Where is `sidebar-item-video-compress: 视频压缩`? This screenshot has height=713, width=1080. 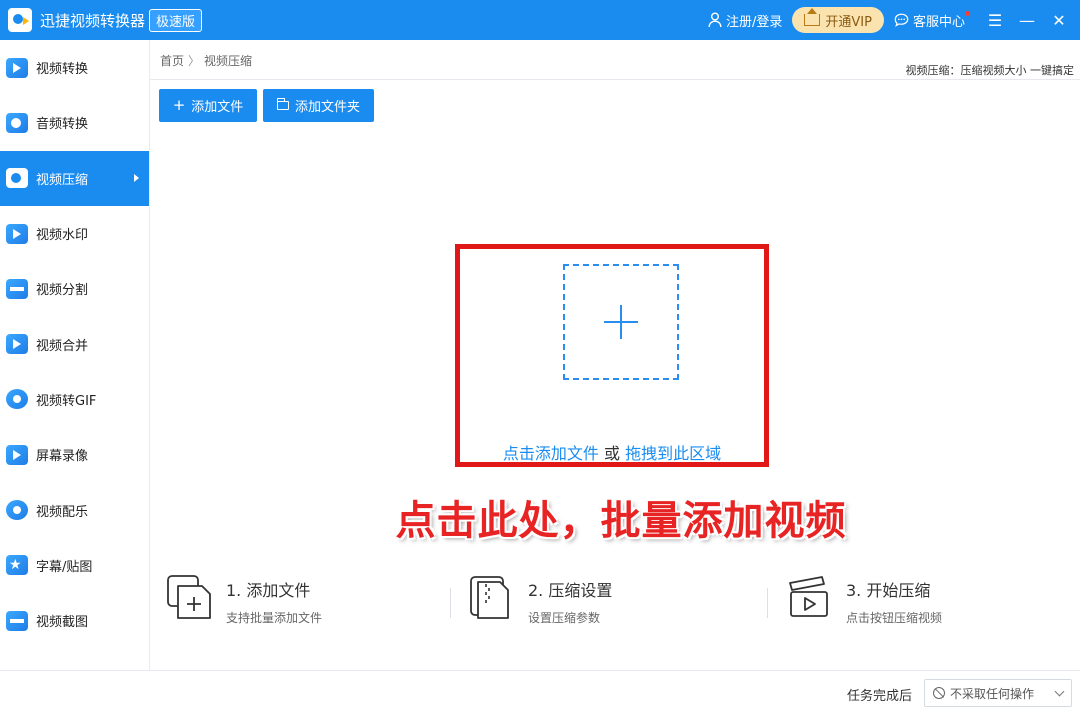
sidebar-item-video-compress: 视频压缩 is located at coordinates (74, 178).